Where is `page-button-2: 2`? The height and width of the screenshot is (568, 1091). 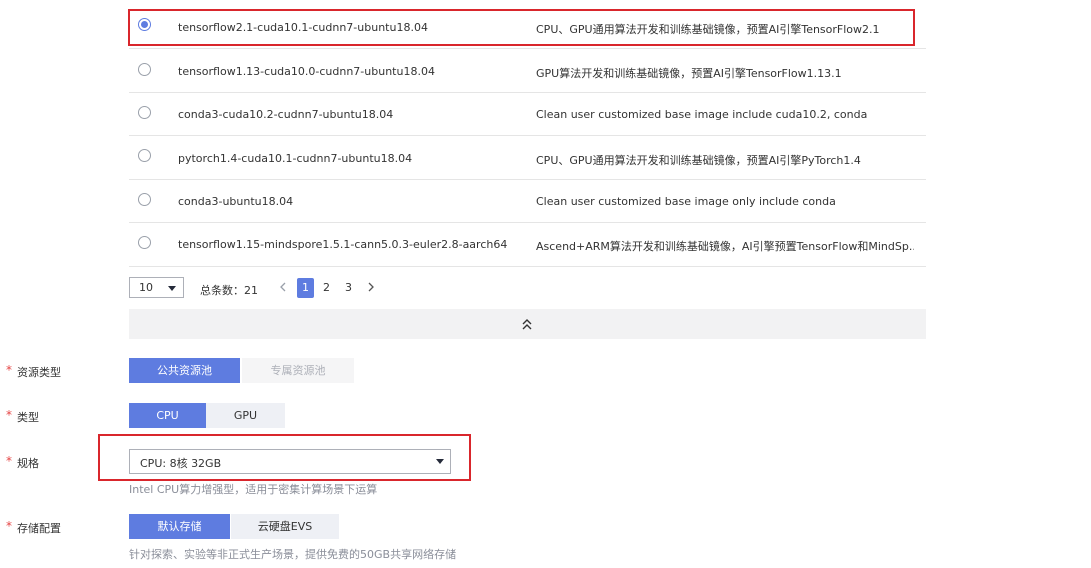 page-button-2: 2 is located at coordinates (326, 288).